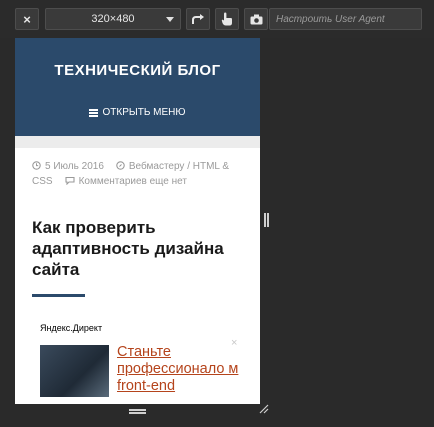  Describe the element at coordinates (137, 142) in the screenshot. I see `header-separator` at that location.